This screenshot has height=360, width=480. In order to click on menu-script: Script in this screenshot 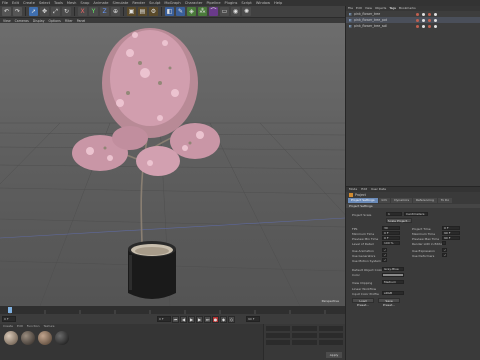, I will do `click(246, 3)`.